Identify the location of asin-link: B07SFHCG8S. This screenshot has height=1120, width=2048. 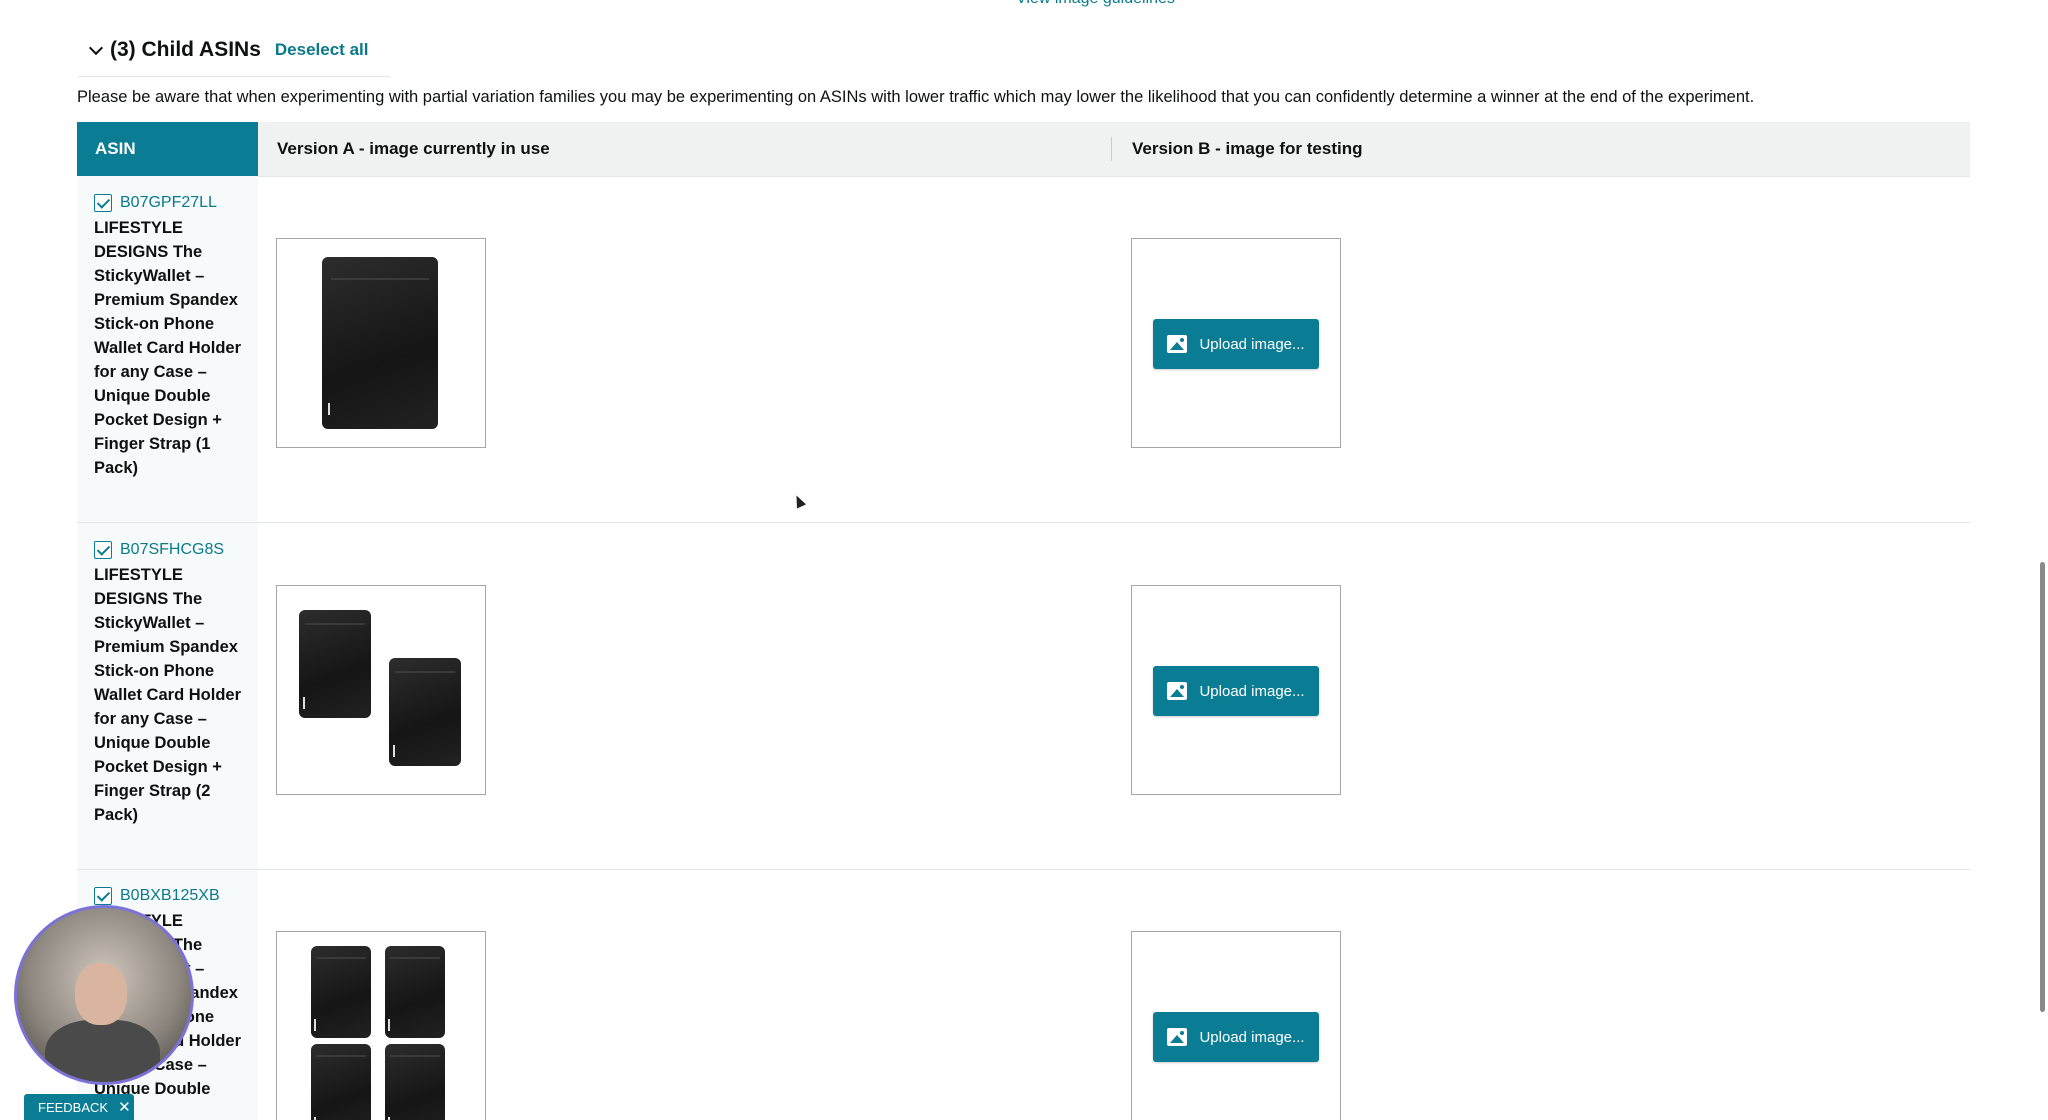
(172, 550).